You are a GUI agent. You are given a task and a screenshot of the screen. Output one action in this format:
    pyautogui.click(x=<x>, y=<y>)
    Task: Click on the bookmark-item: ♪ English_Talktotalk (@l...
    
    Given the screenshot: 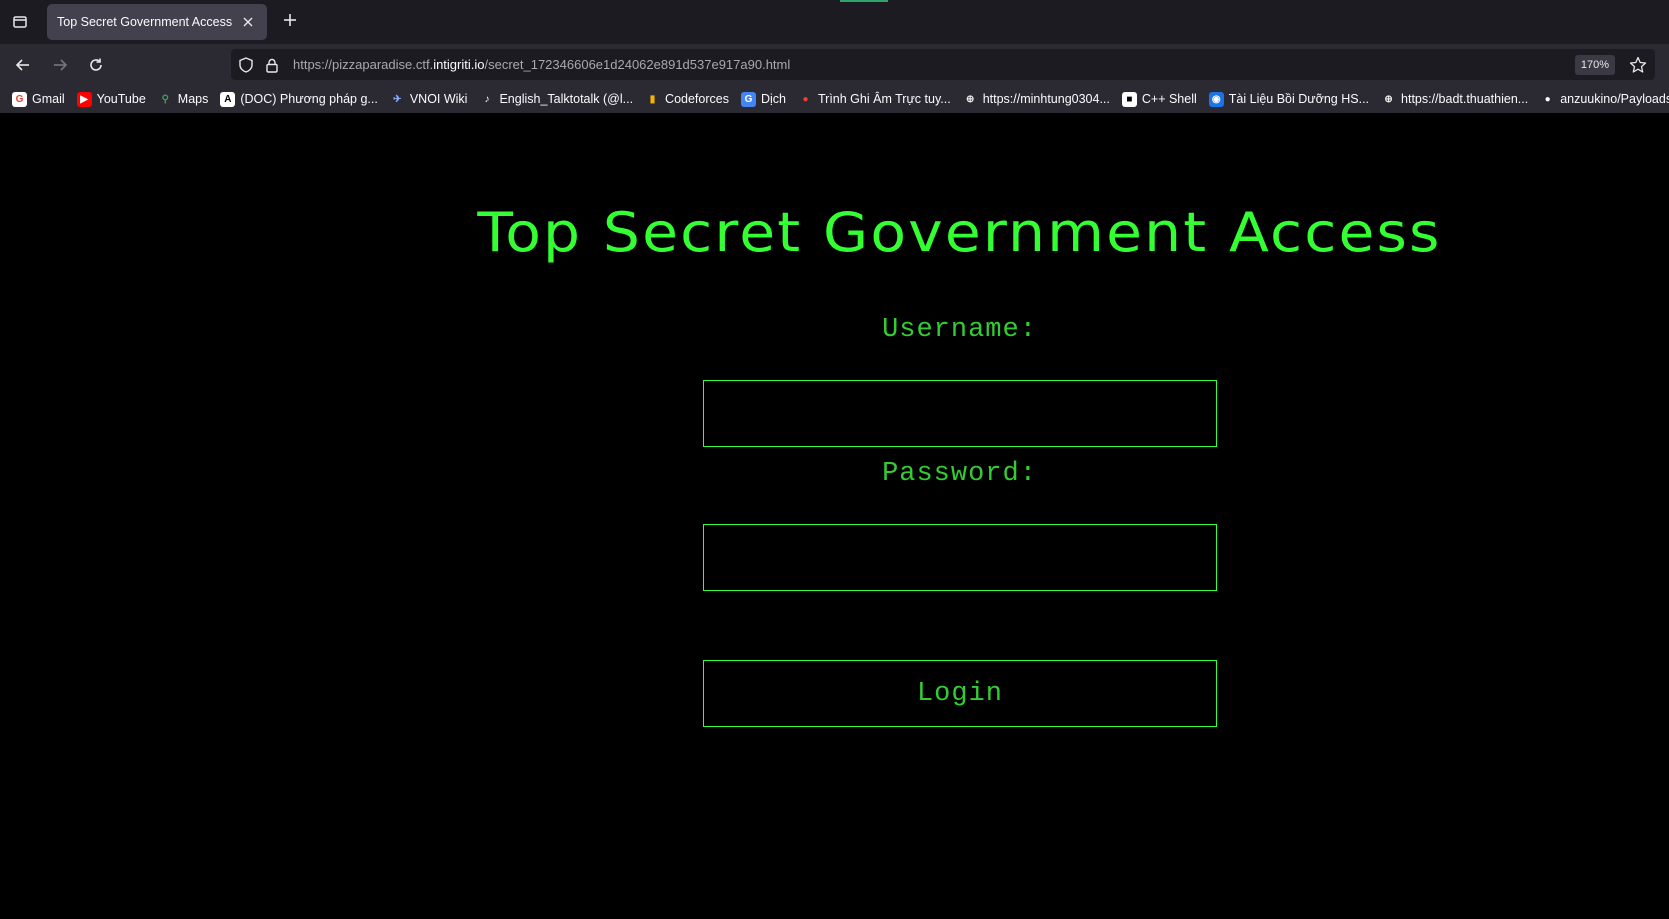 What is the action you would take?
    pyautogui.click(x=556, y=99)
    